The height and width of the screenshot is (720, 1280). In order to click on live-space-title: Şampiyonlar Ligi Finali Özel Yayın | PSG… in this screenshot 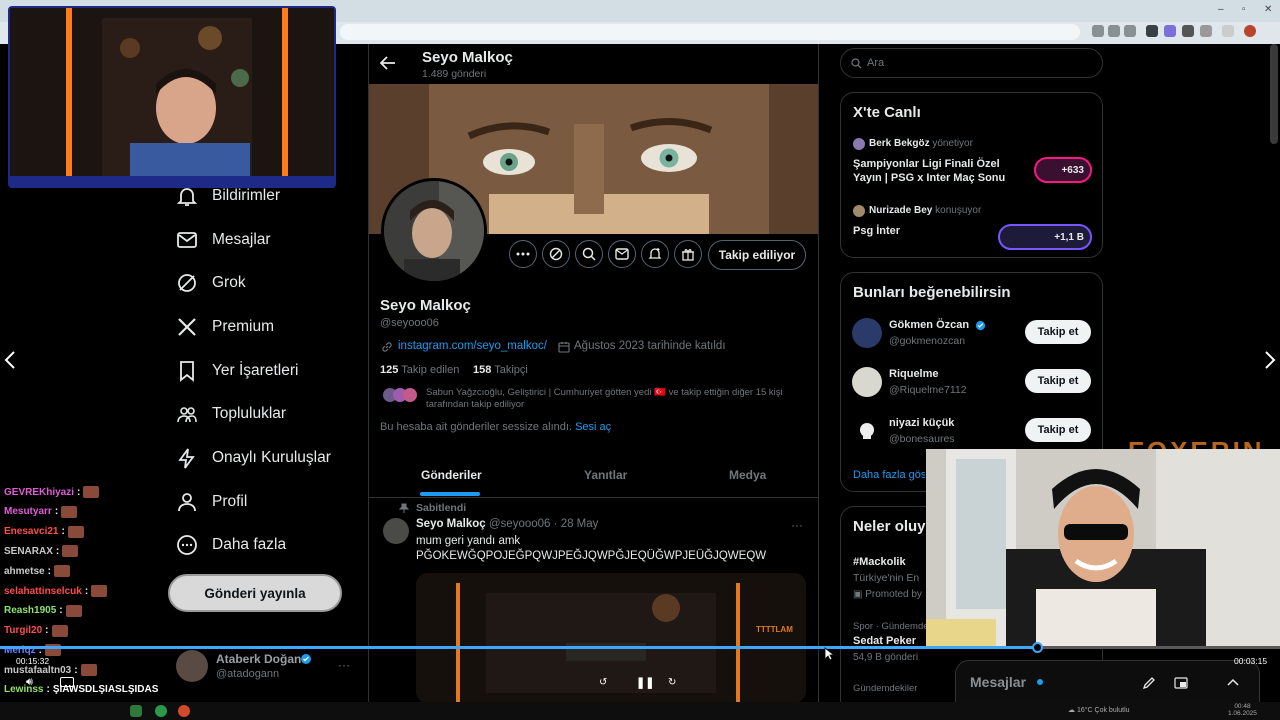, I will do `click(938, 171)`.